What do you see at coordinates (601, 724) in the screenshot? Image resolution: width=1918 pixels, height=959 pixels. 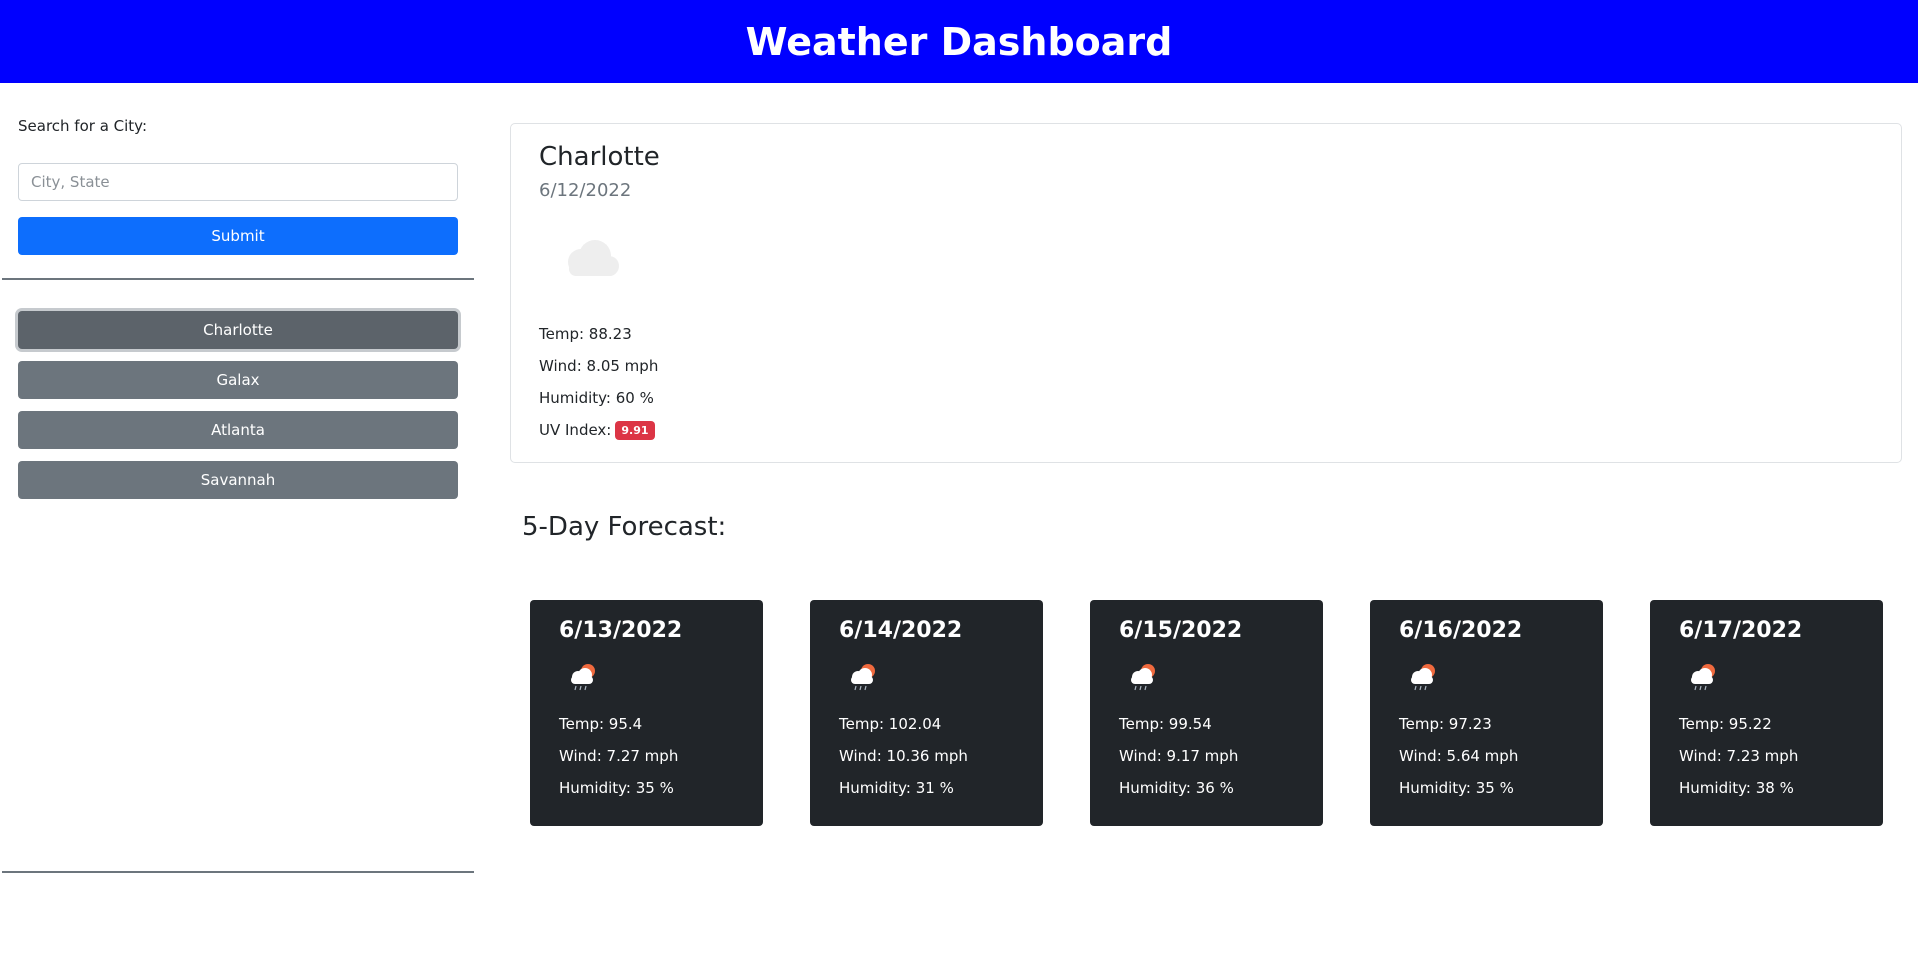 I see `forecast-temp: Temp: 95.4` at bounding box center [601, 724].